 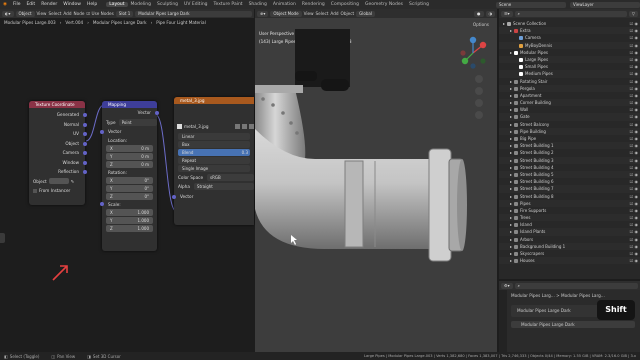 What do you see at coordinates (569, 138) in the screenshot?
I see `outliner-item: ▸ Big Pipe ☑ ◉` at bounding box center [569, 138].